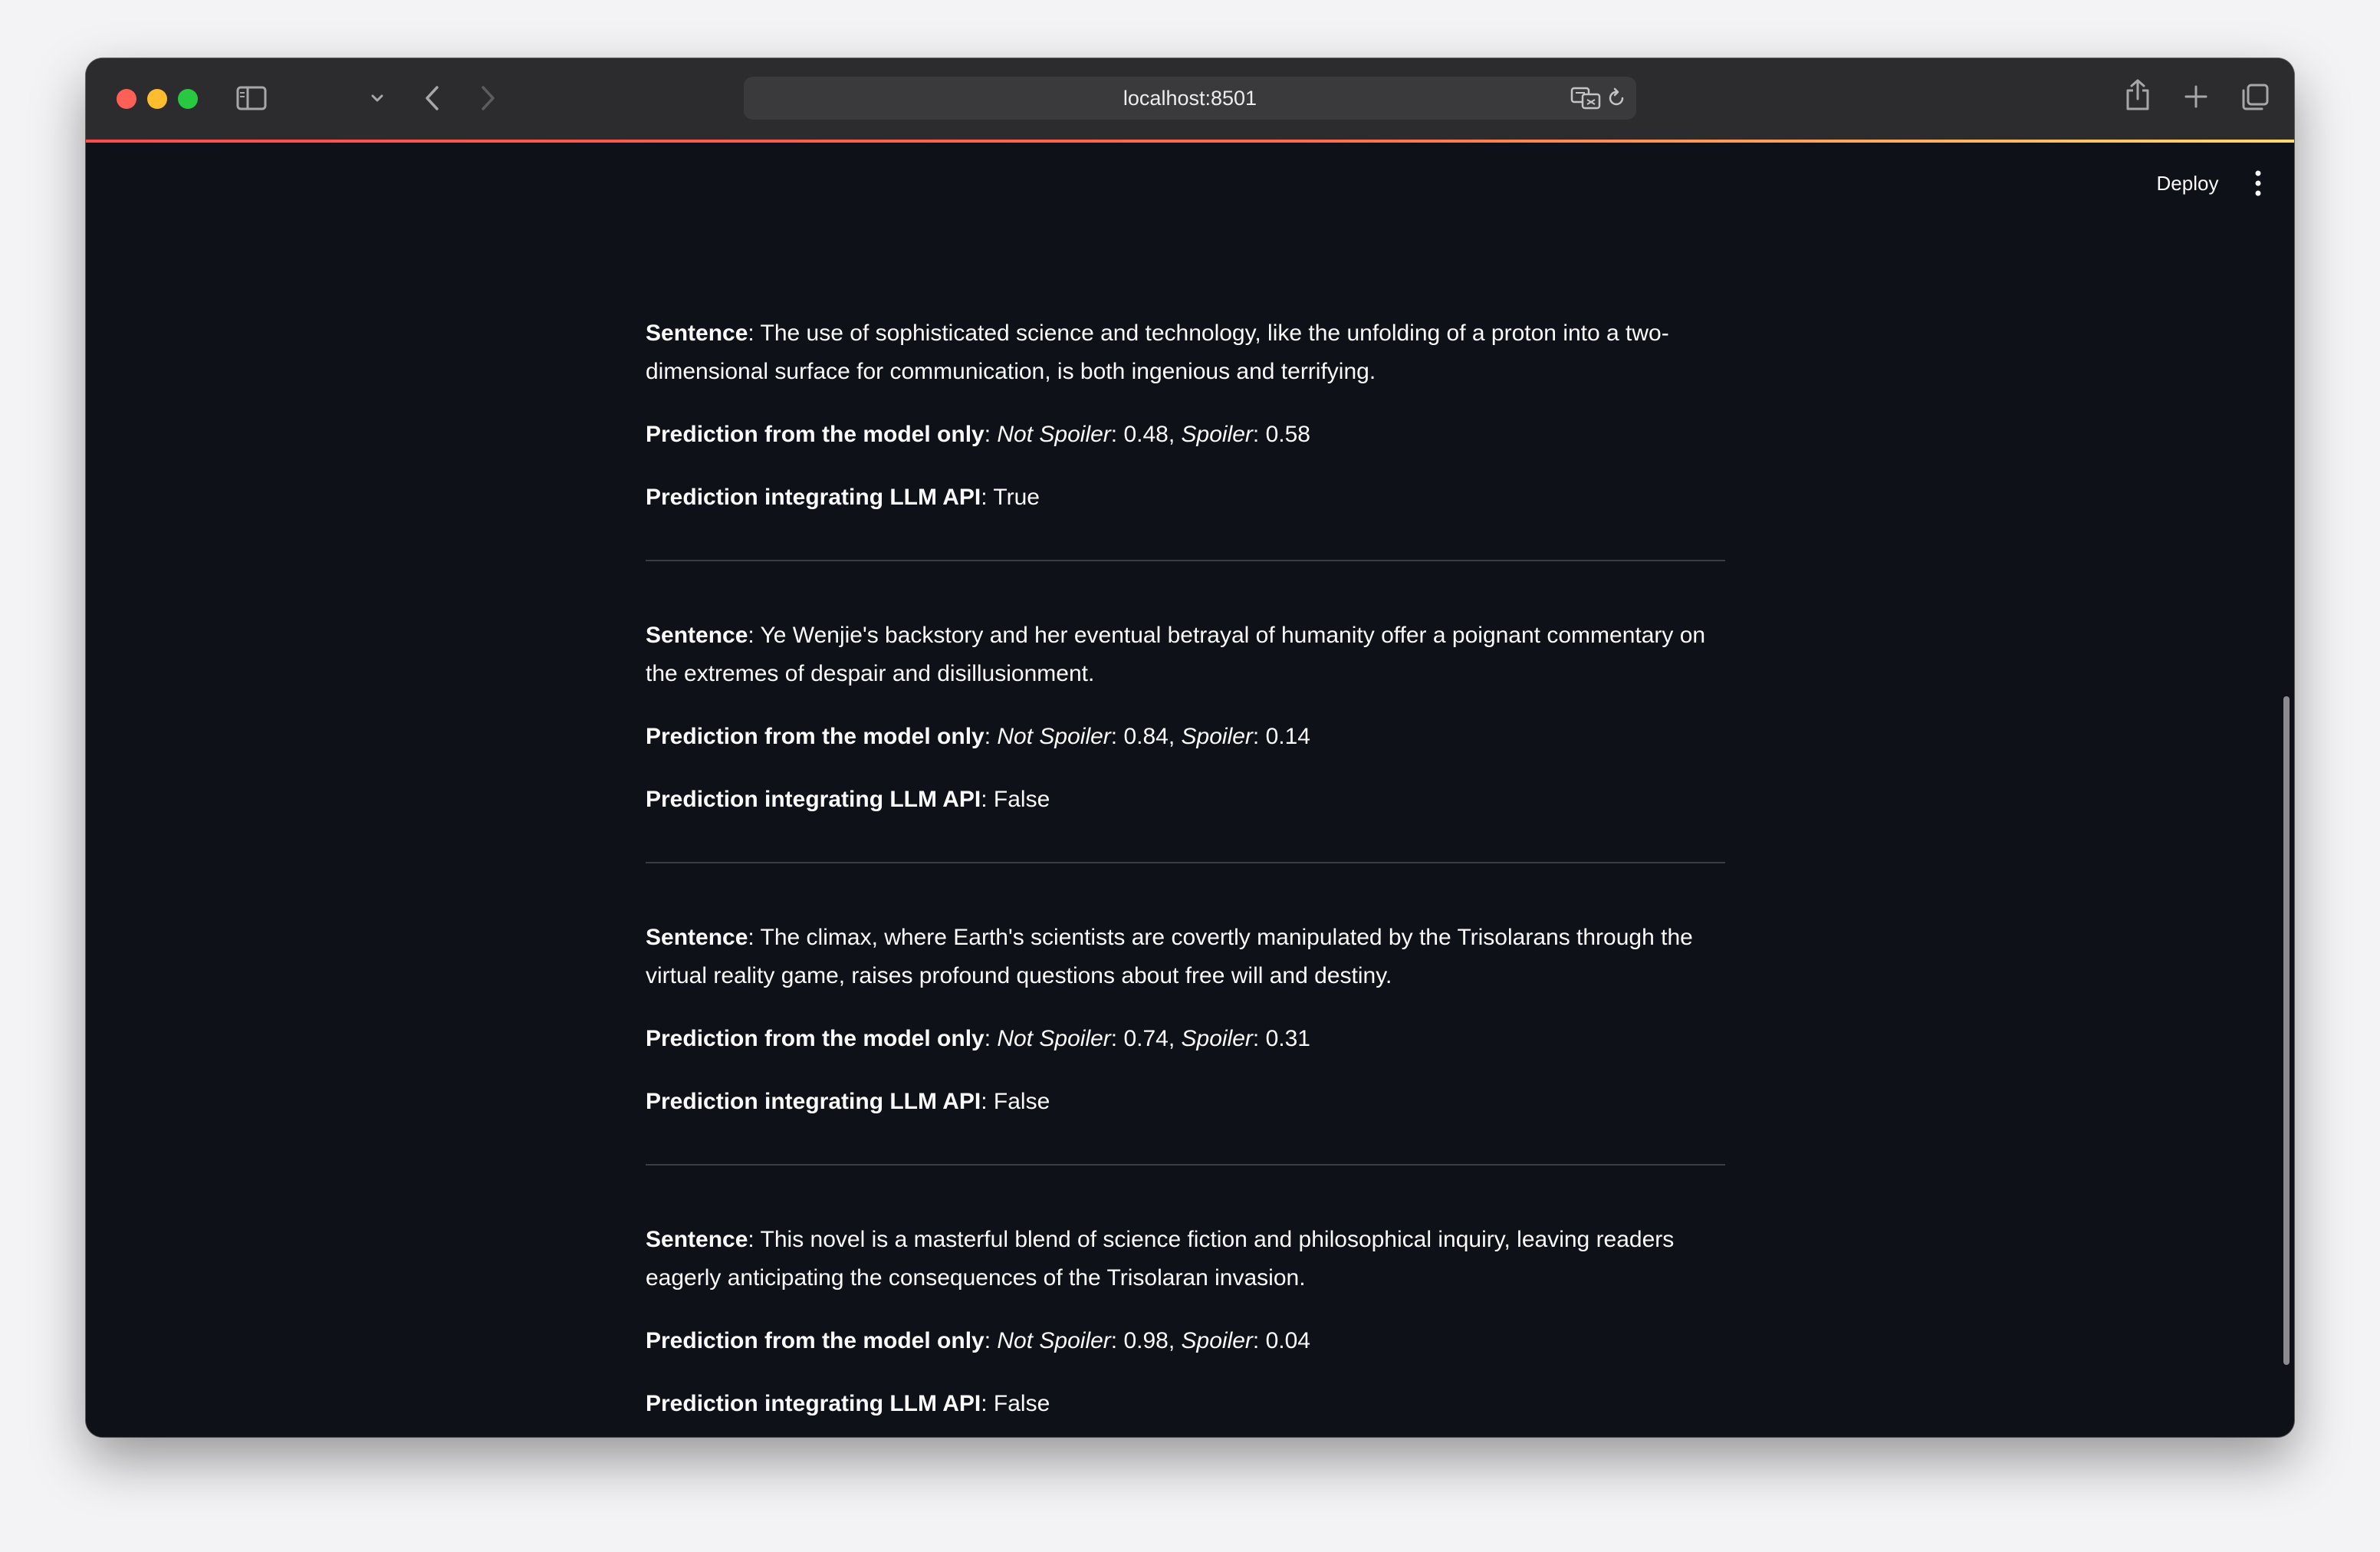 The image size is (2380, 1552). What do you see at coordinates (2138, 95) in the screenshot?
I see `share-icon` at bounding box center [2138, 95].